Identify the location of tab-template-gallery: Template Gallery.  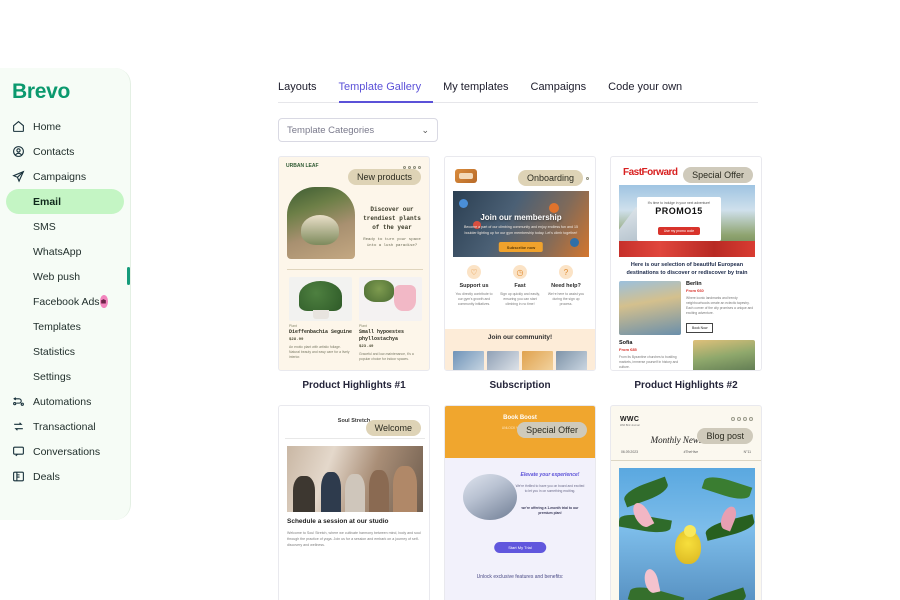
(386, 92).